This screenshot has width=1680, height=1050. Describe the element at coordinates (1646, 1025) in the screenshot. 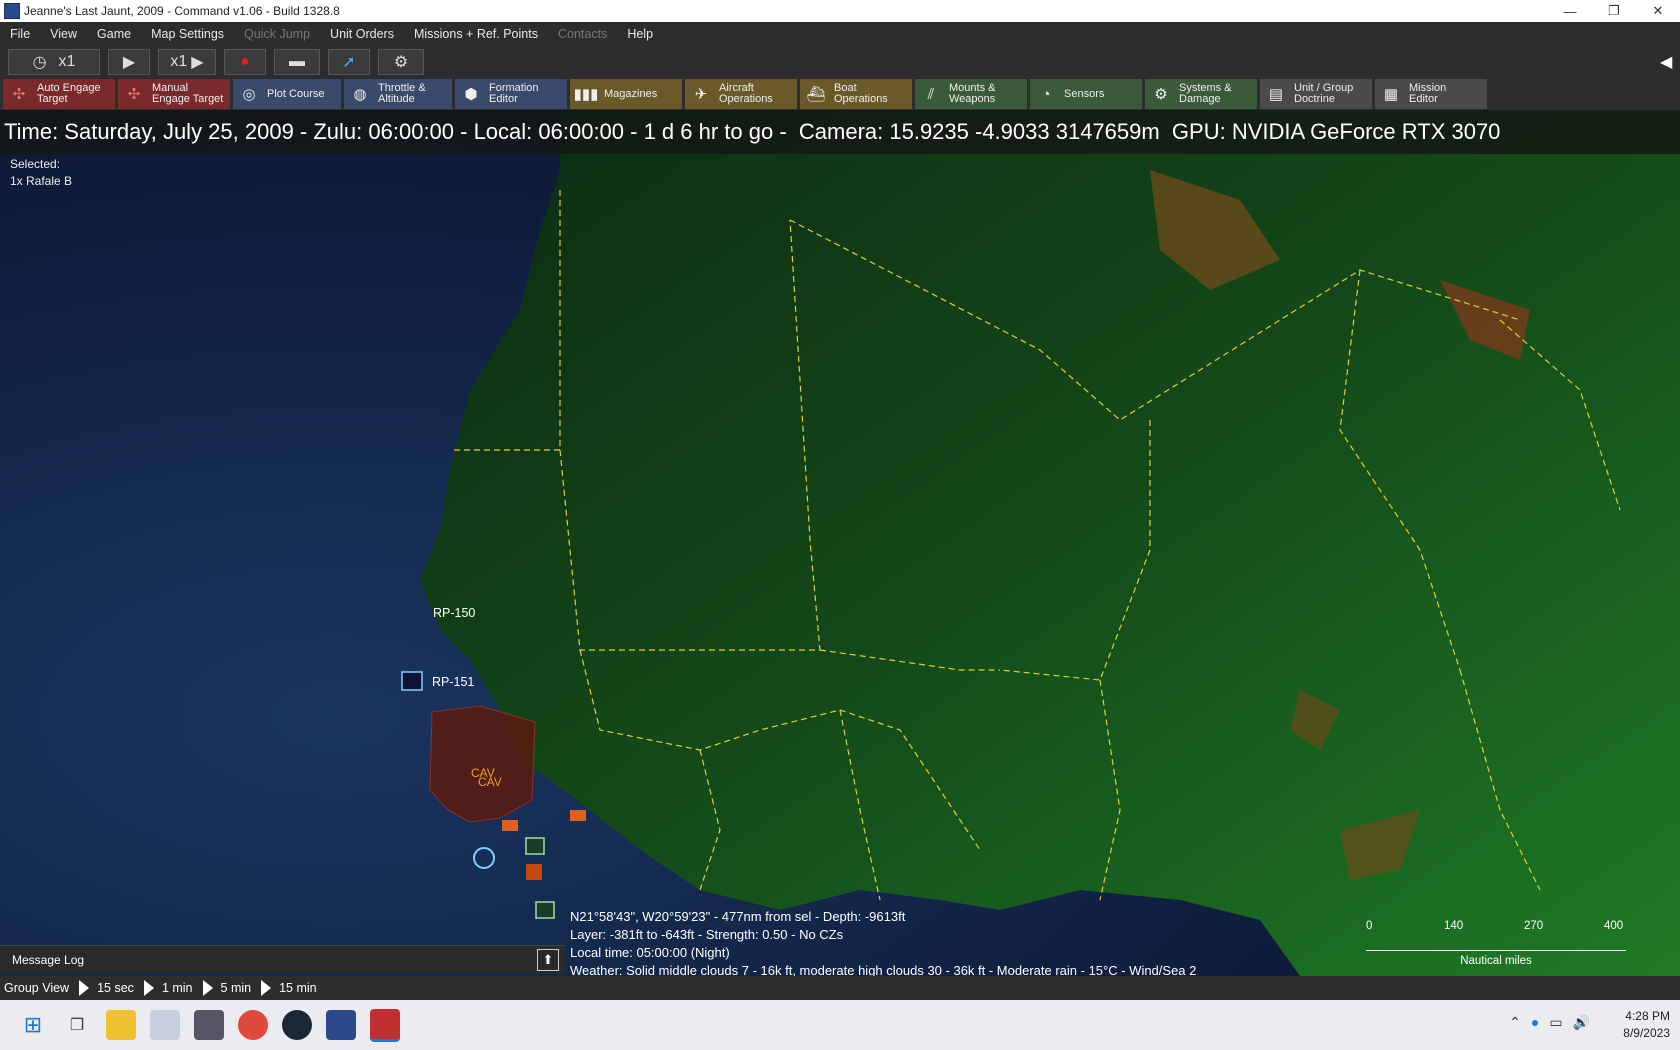

I see `system-clock: 4:28 PM 8/9/2023` at that location.